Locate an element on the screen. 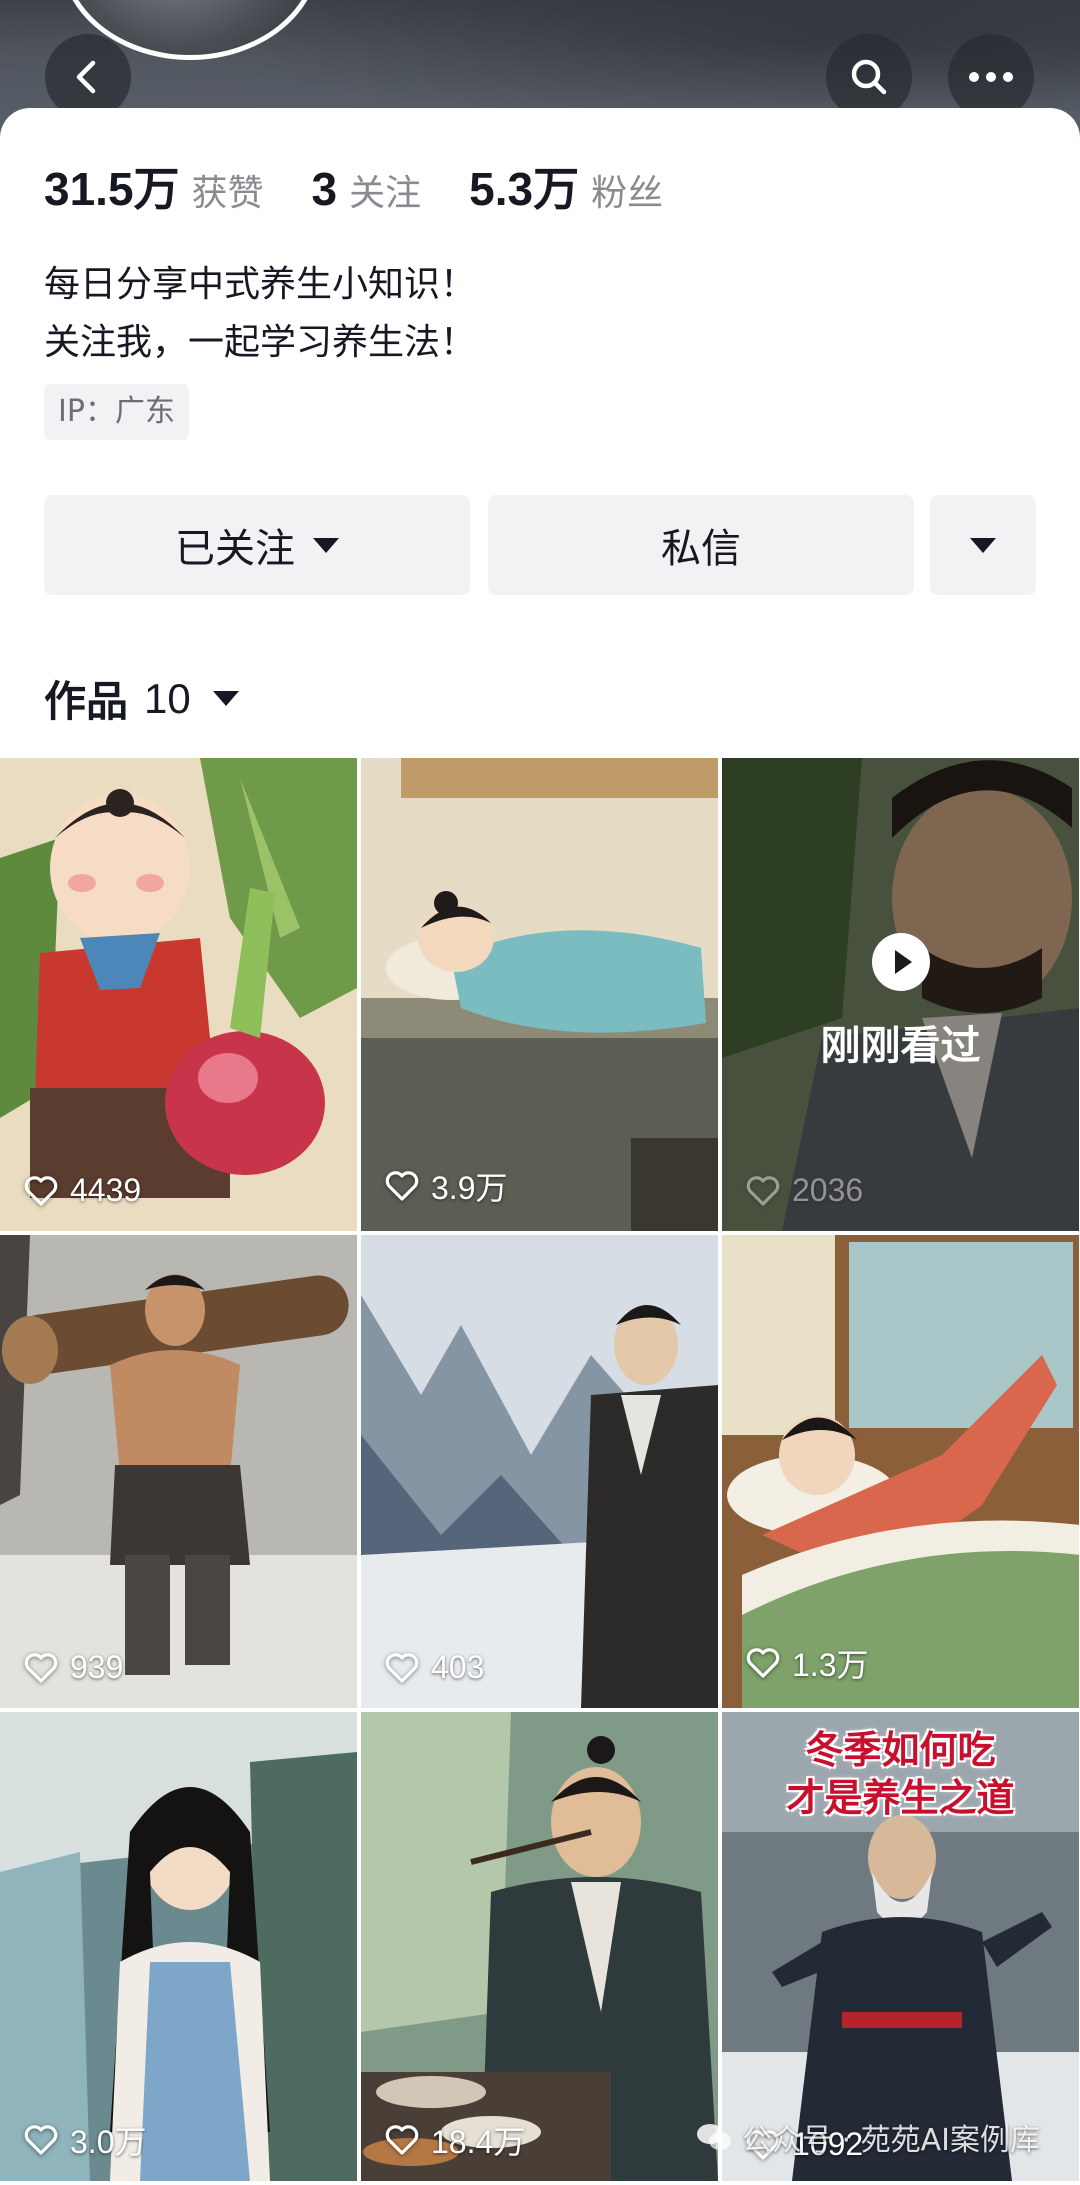  followed-button: 已关注 is located at coordinates (257, 545).